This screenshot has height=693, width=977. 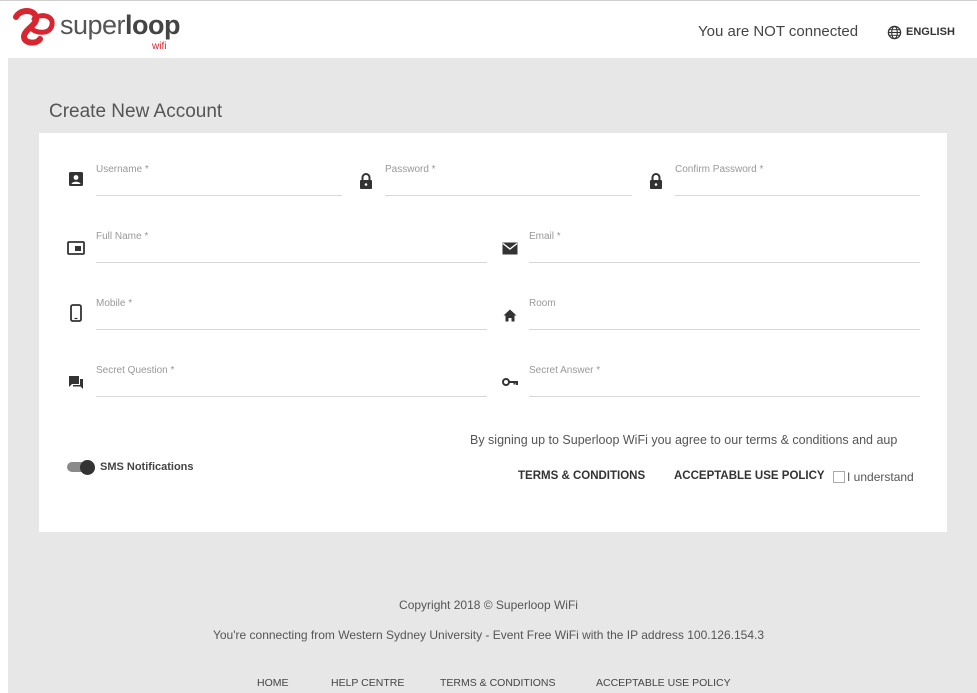 I want to click on secret-answer-container: Secret Answer *, so click(x=724, y=381).